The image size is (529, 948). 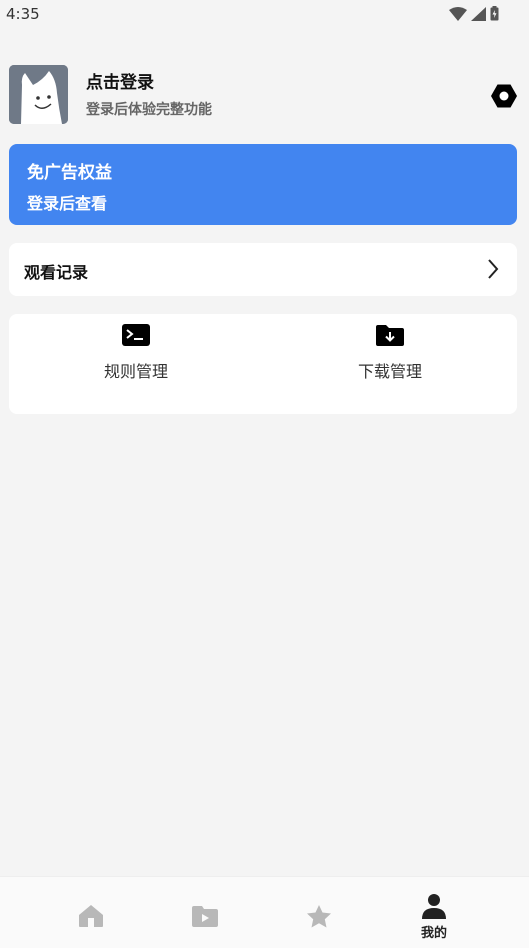 I want to click on login-subtitle: 登录后体验完整功能, so click(x=149, y=110).